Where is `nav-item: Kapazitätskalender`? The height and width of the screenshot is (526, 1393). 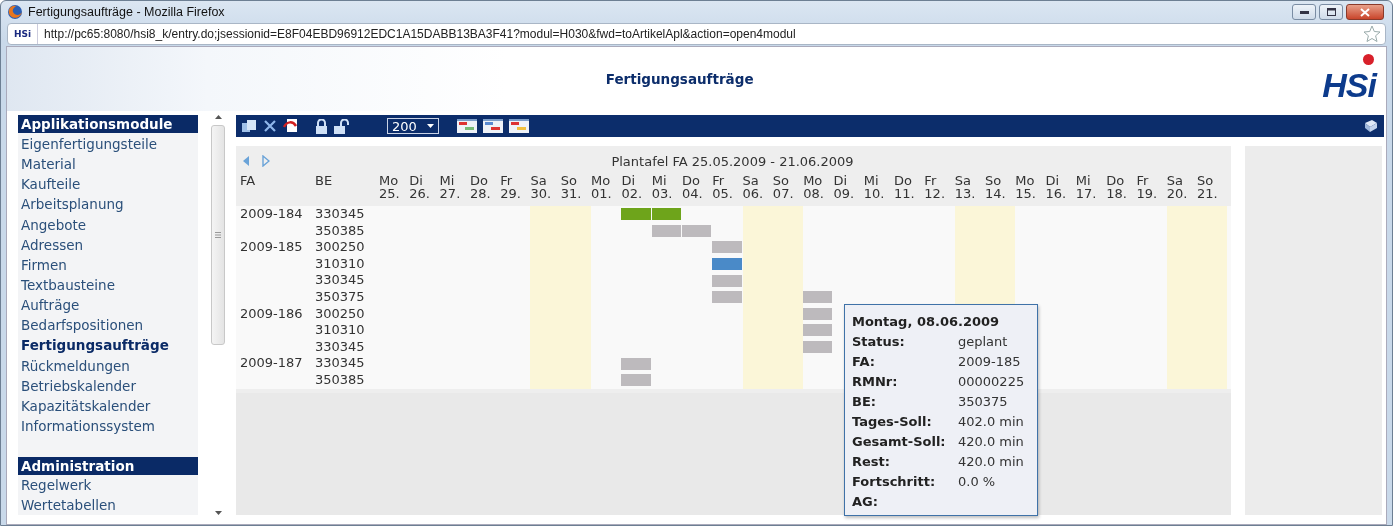 nav-item: Kapazitätskalender is located at coordinates (108, 405).